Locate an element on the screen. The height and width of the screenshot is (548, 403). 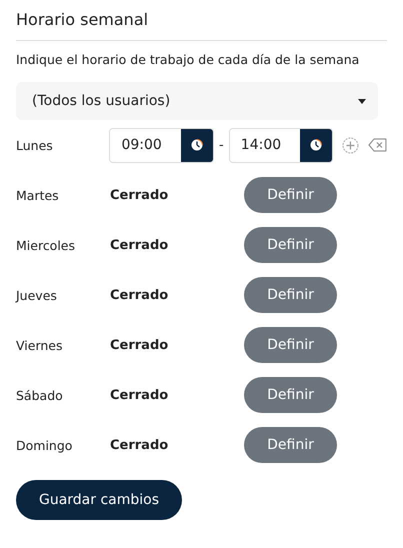
caret-icon is located at coordinates (362, 101).